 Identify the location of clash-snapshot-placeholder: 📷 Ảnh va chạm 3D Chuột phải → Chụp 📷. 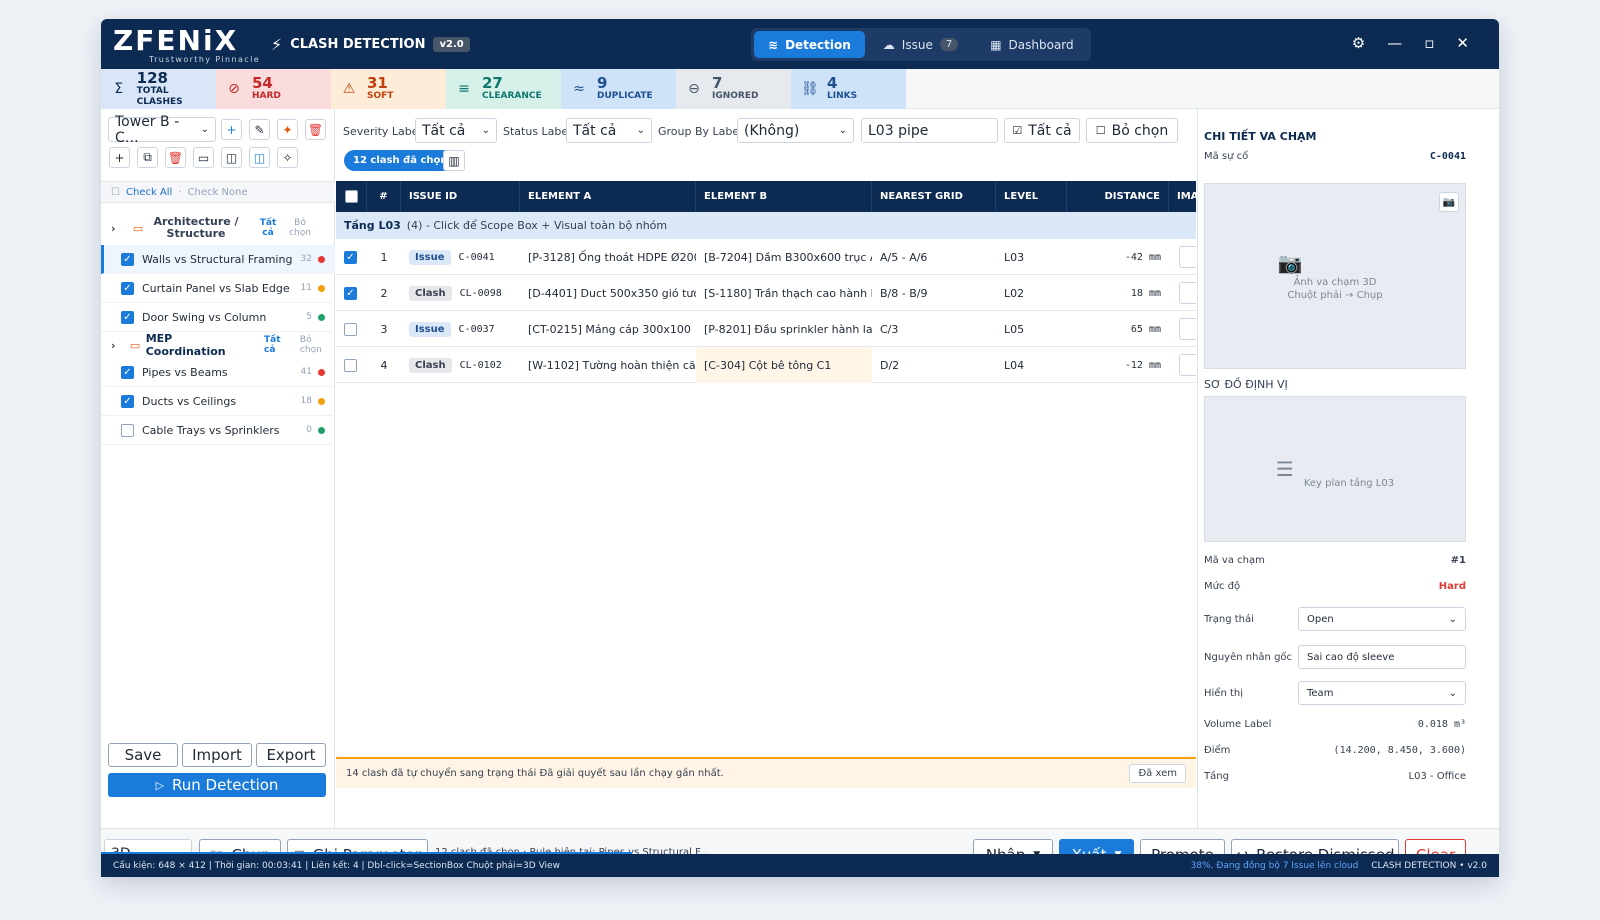
(1335, 276).